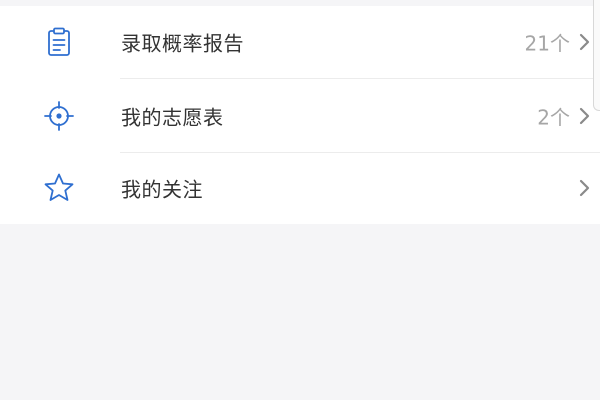  What do you see at coordinates (59, 188) in the screenshot?
I see `star-icon` at bounding box center [59, 188].